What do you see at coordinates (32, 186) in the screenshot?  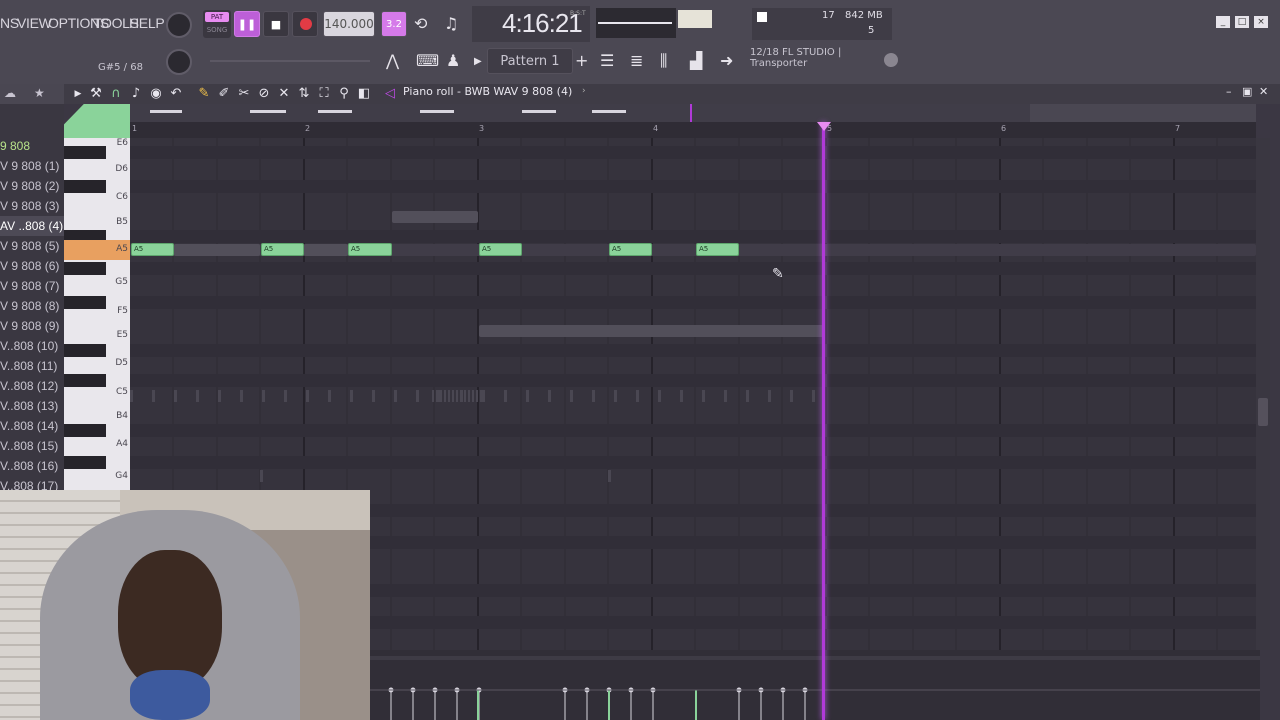 I see `channel-item: V 9 808 (2)` at bounding box center [32, 186].